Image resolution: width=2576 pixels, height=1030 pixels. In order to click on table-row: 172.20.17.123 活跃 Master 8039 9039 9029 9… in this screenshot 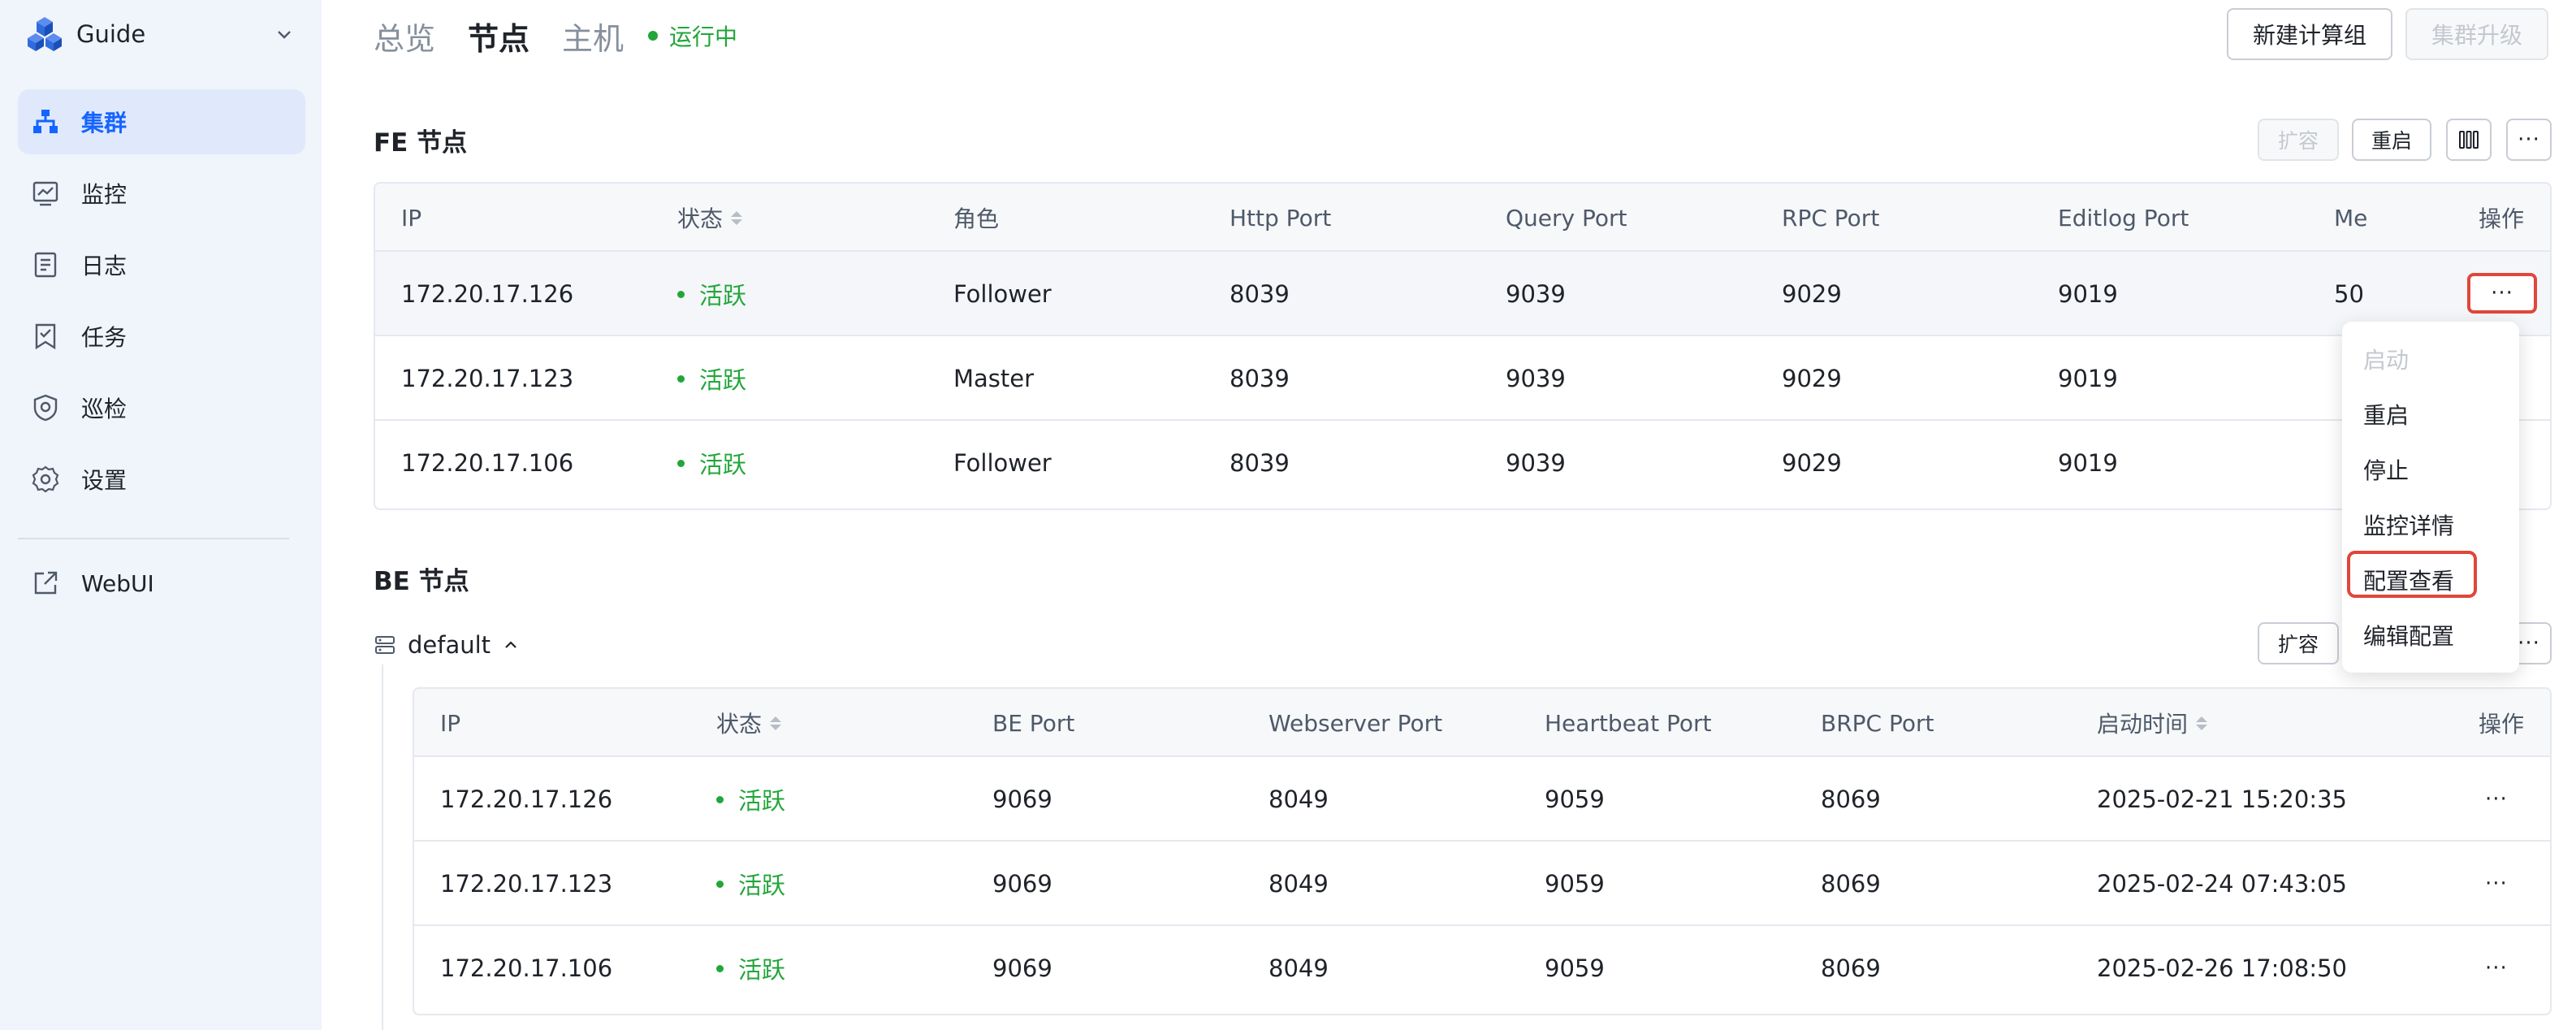, I will do `click(1463, 378)`.